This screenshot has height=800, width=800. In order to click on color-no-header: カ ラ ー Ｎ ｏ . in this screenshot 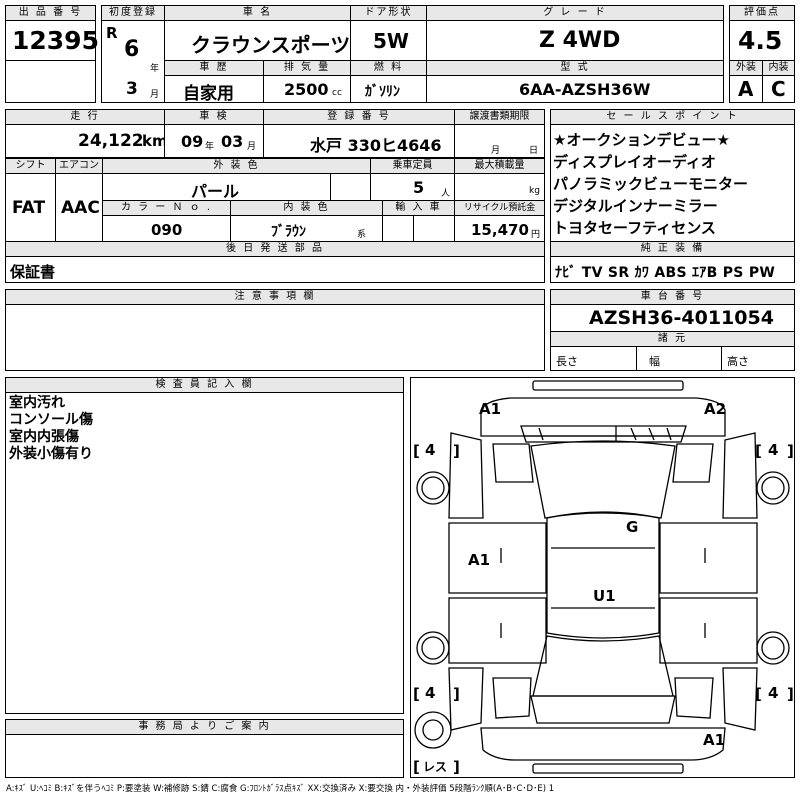, I will do `click(166, 208)`.